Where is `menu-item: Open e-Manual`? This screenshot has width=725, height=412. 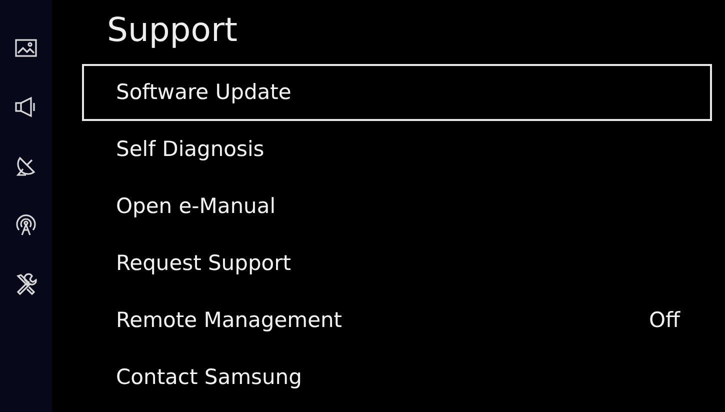 menu-item: Open e-Manual is located at coordinates (397, 206).